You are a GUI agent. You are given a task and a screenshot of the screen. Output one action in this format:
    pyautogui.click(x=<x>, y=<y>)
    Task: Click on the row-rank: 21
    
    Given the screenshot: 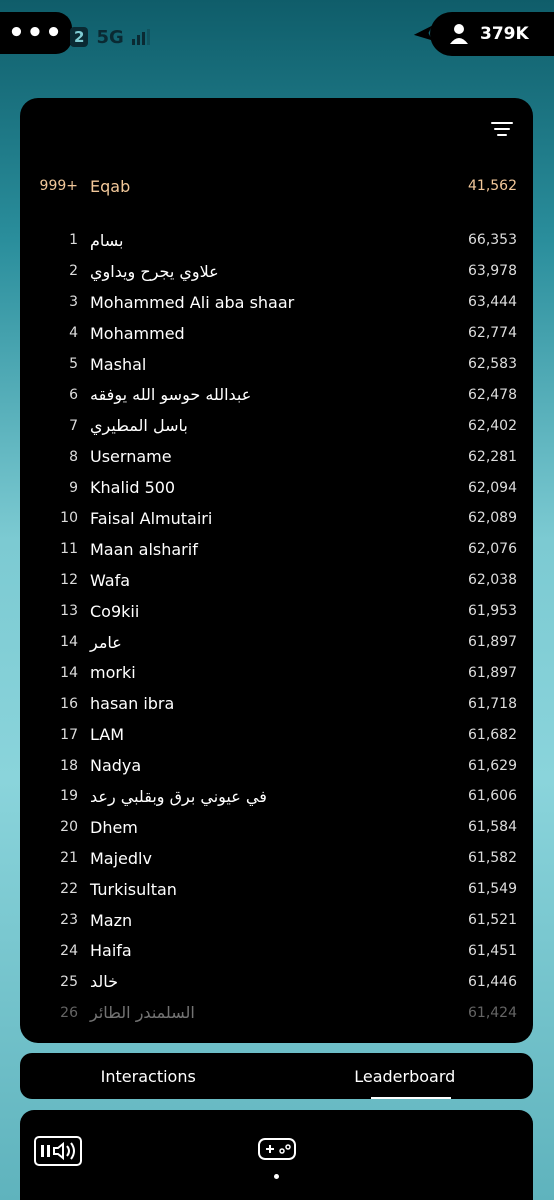 What is the action you would take?
    pyautogui.click(x=69, y=858)
    